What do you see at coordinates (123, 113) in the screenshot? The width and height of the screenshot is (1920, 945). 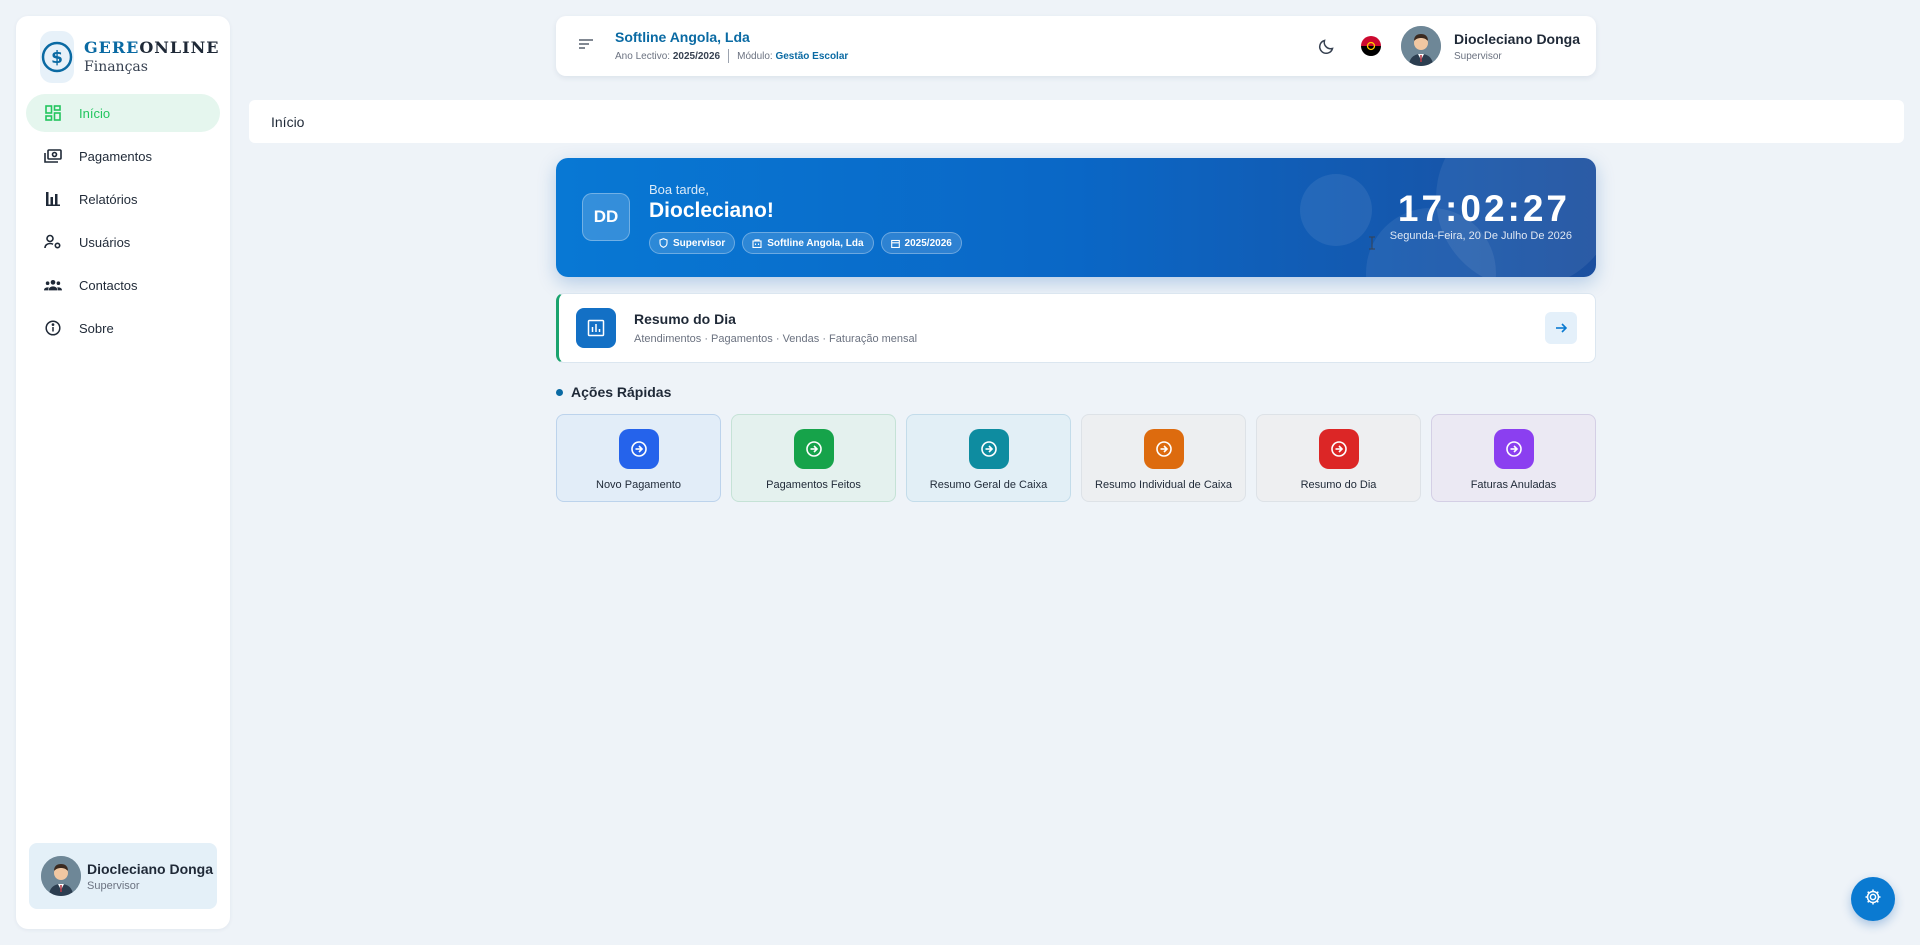 I see `sidebar-item-inicio: Início` at bounding box center [123, 113].